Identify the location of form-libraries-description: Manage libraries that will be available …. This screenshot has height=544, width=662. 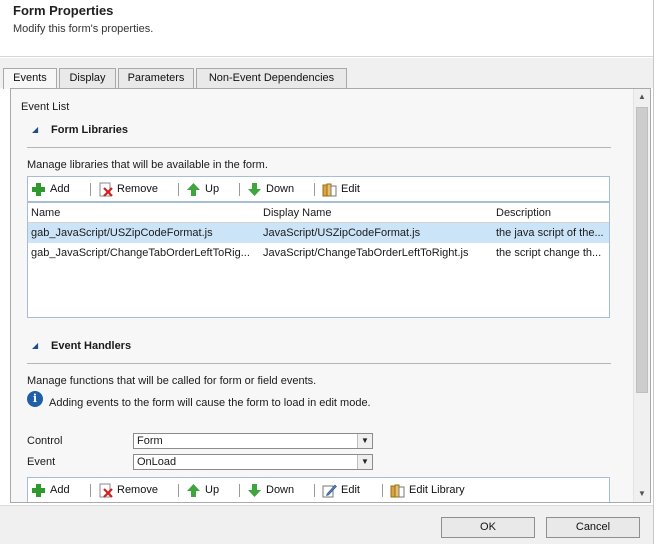
(147, 165).